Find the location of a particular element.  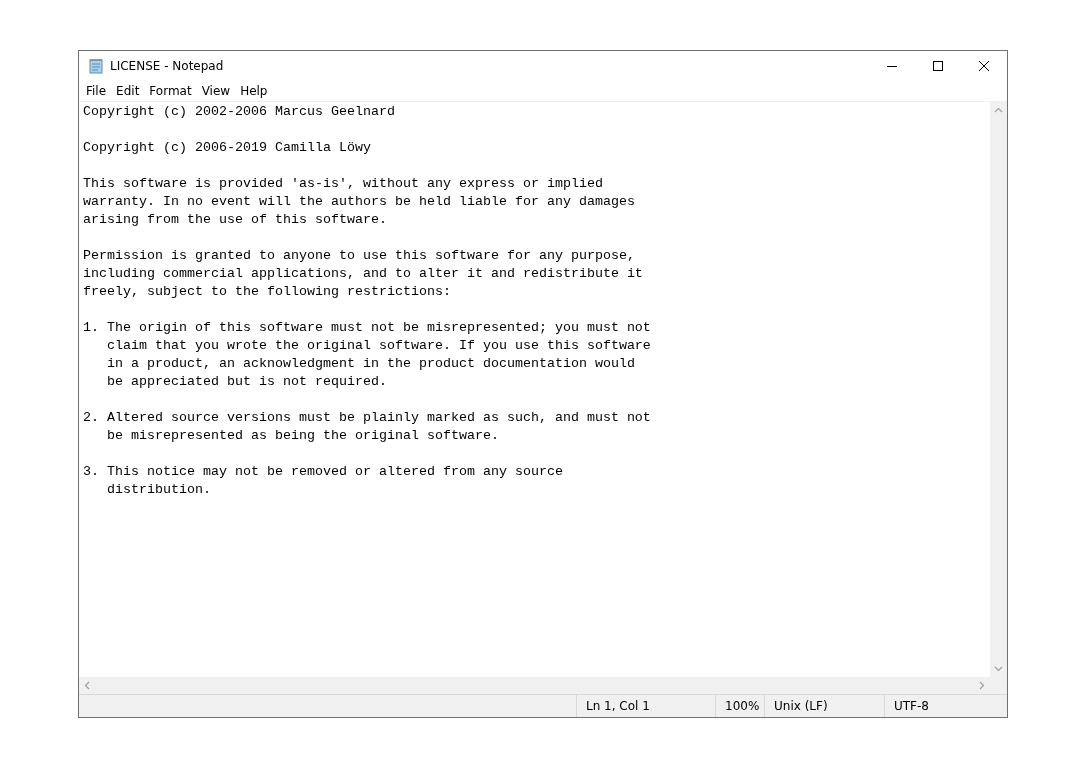

close-icon is located at coordinates (984, 66).